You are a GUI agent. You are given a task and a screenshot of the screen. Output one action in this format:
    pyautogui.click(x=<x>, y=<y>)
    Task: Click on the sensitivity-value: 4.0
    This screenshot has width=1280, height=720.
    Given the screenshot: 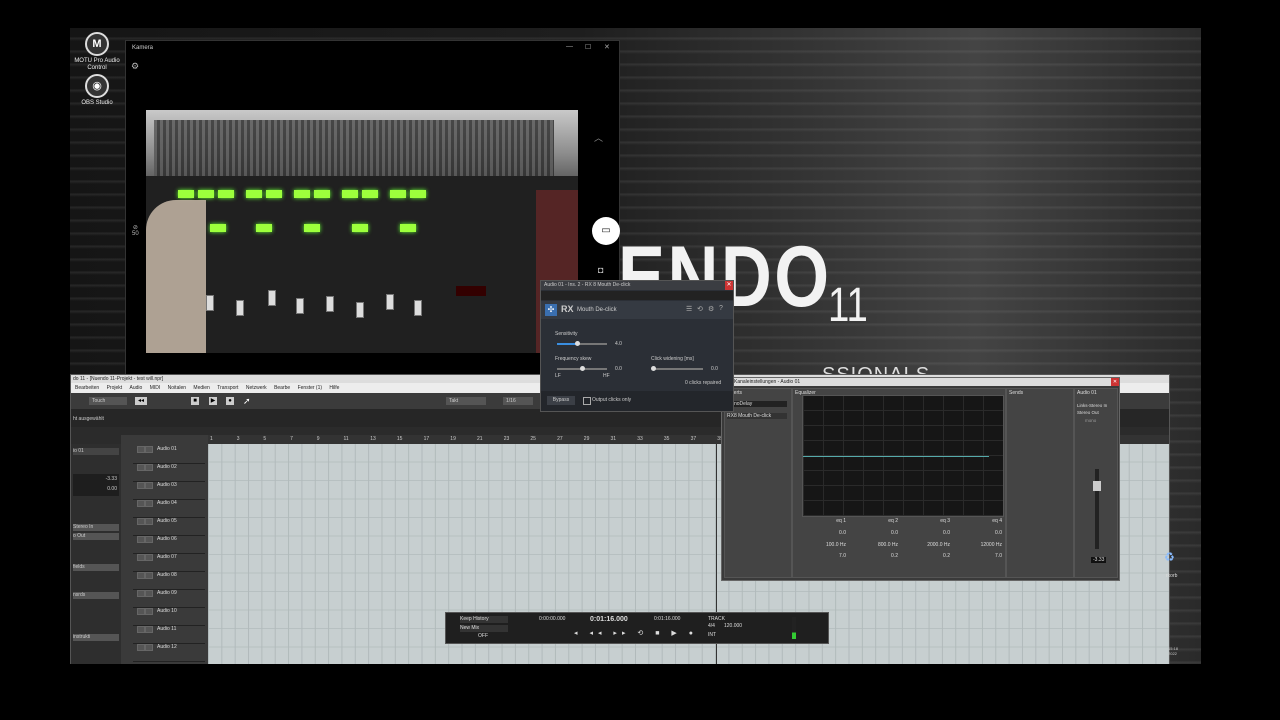 What is the action you would take?
    pyautogui.click(x=618, y=344)
    